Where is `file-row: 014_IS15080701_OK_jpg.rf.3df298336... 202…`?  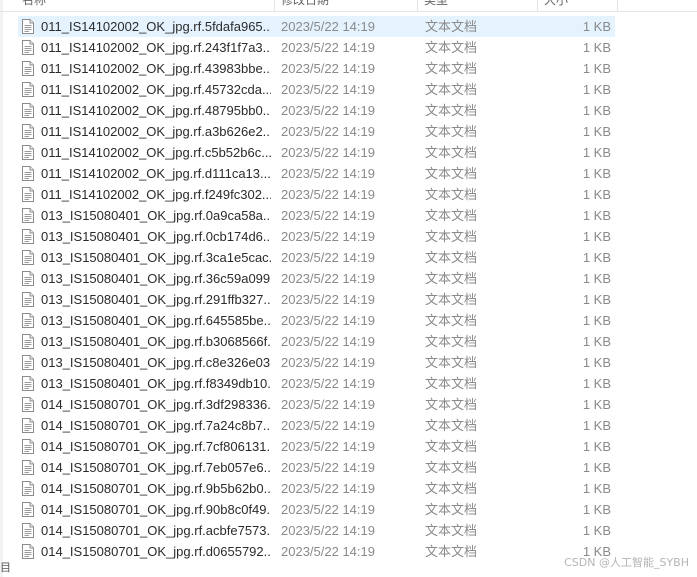 file-row: 014_IS15080701_OK_jpg.rf.3df298336... 202… is located at coordinates (348, 404).